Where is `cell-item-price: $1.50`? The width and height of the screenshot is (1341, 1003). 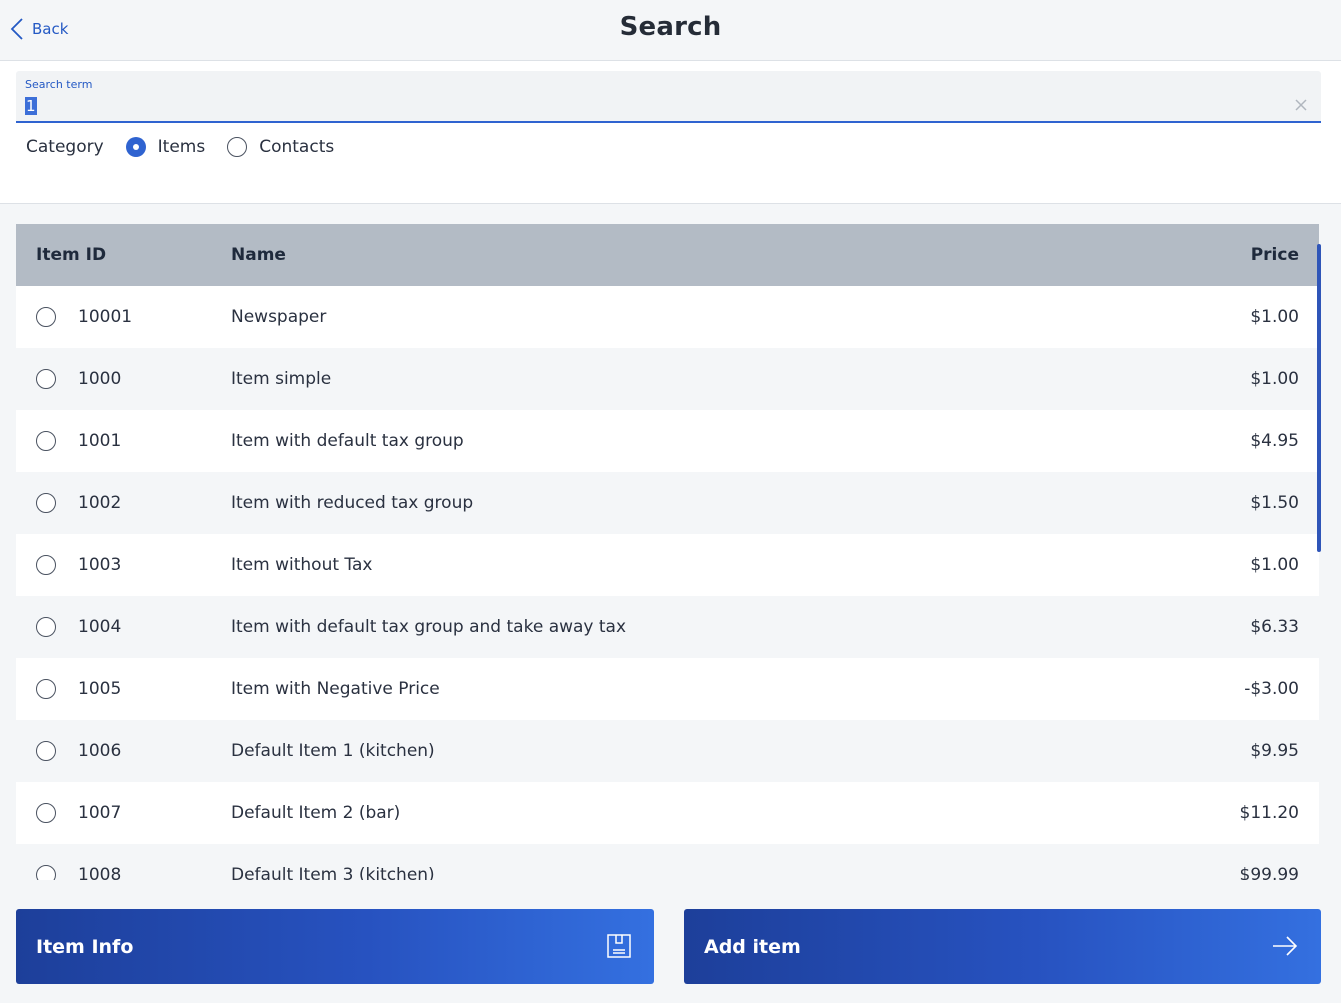
cell-item-price: $1.50 is located at coordinates (1274, 503).